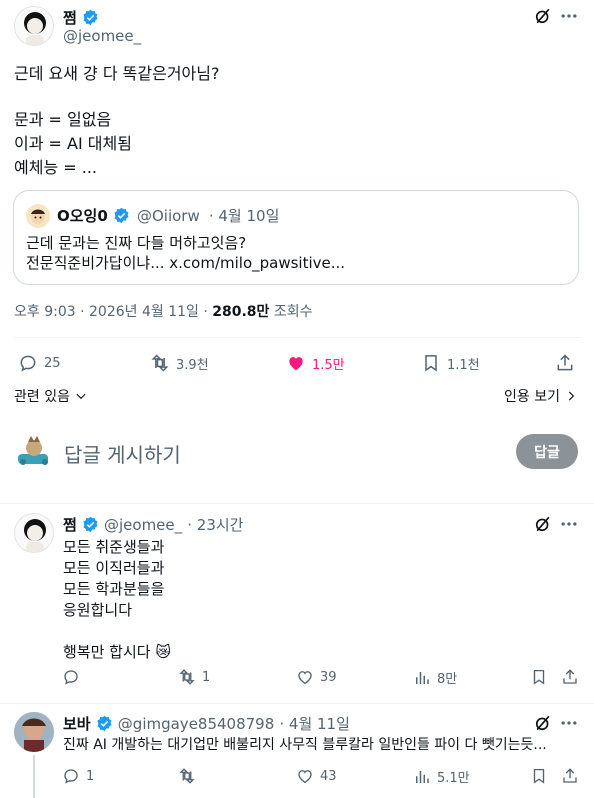 This screenshot has height=798, width=594. I want to click on tweet-line: 이과 = AI 대체됨, so click(73, 143).